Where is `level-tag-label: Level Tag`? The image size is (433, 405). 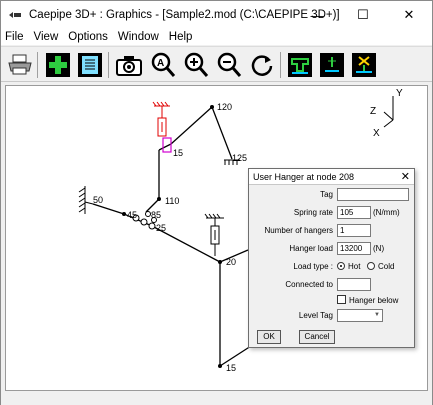
level-tag-label: Level Tag is located at coordinates (315, 315).